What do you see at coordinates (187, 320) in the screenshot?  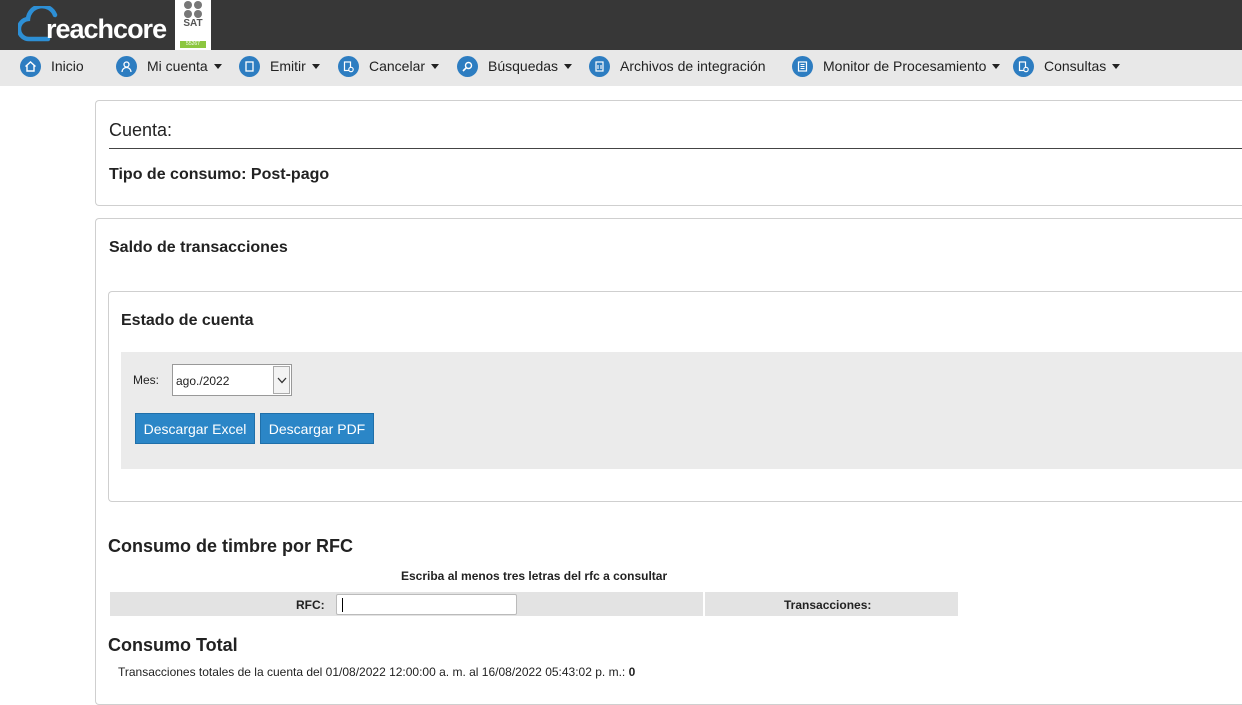 I see `statement-title: Estado de cuenta` at bounding box center [187, 320].